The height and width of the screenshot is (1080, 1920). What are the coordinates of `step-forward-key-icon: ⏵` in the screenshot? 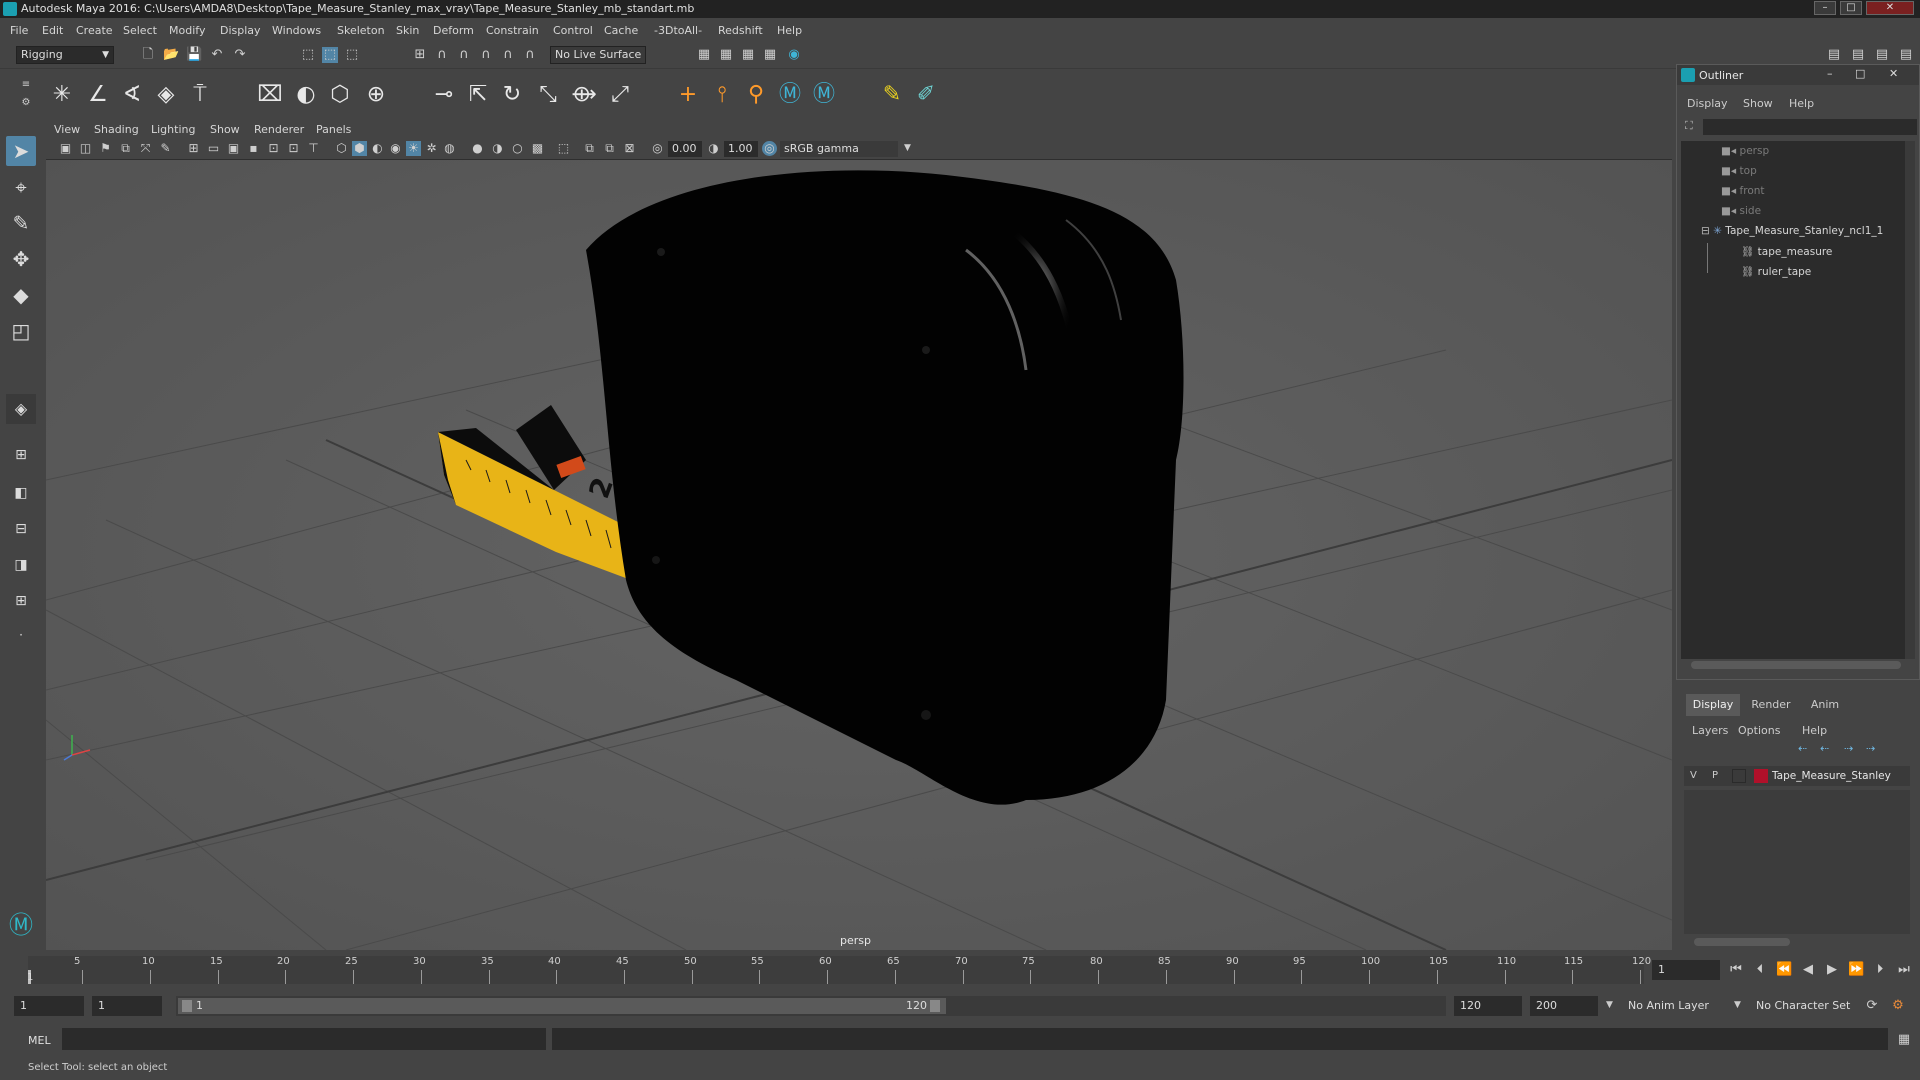 It's located at (1880, 970).